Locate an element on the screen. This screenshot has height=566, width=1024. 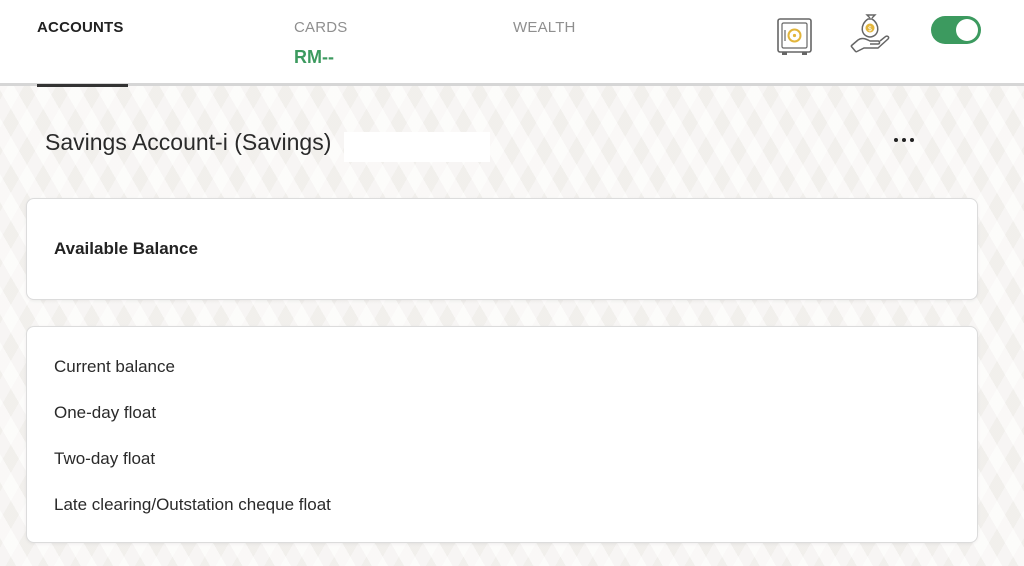
balance-visibility-toggle is located at coordinates (956, 30).